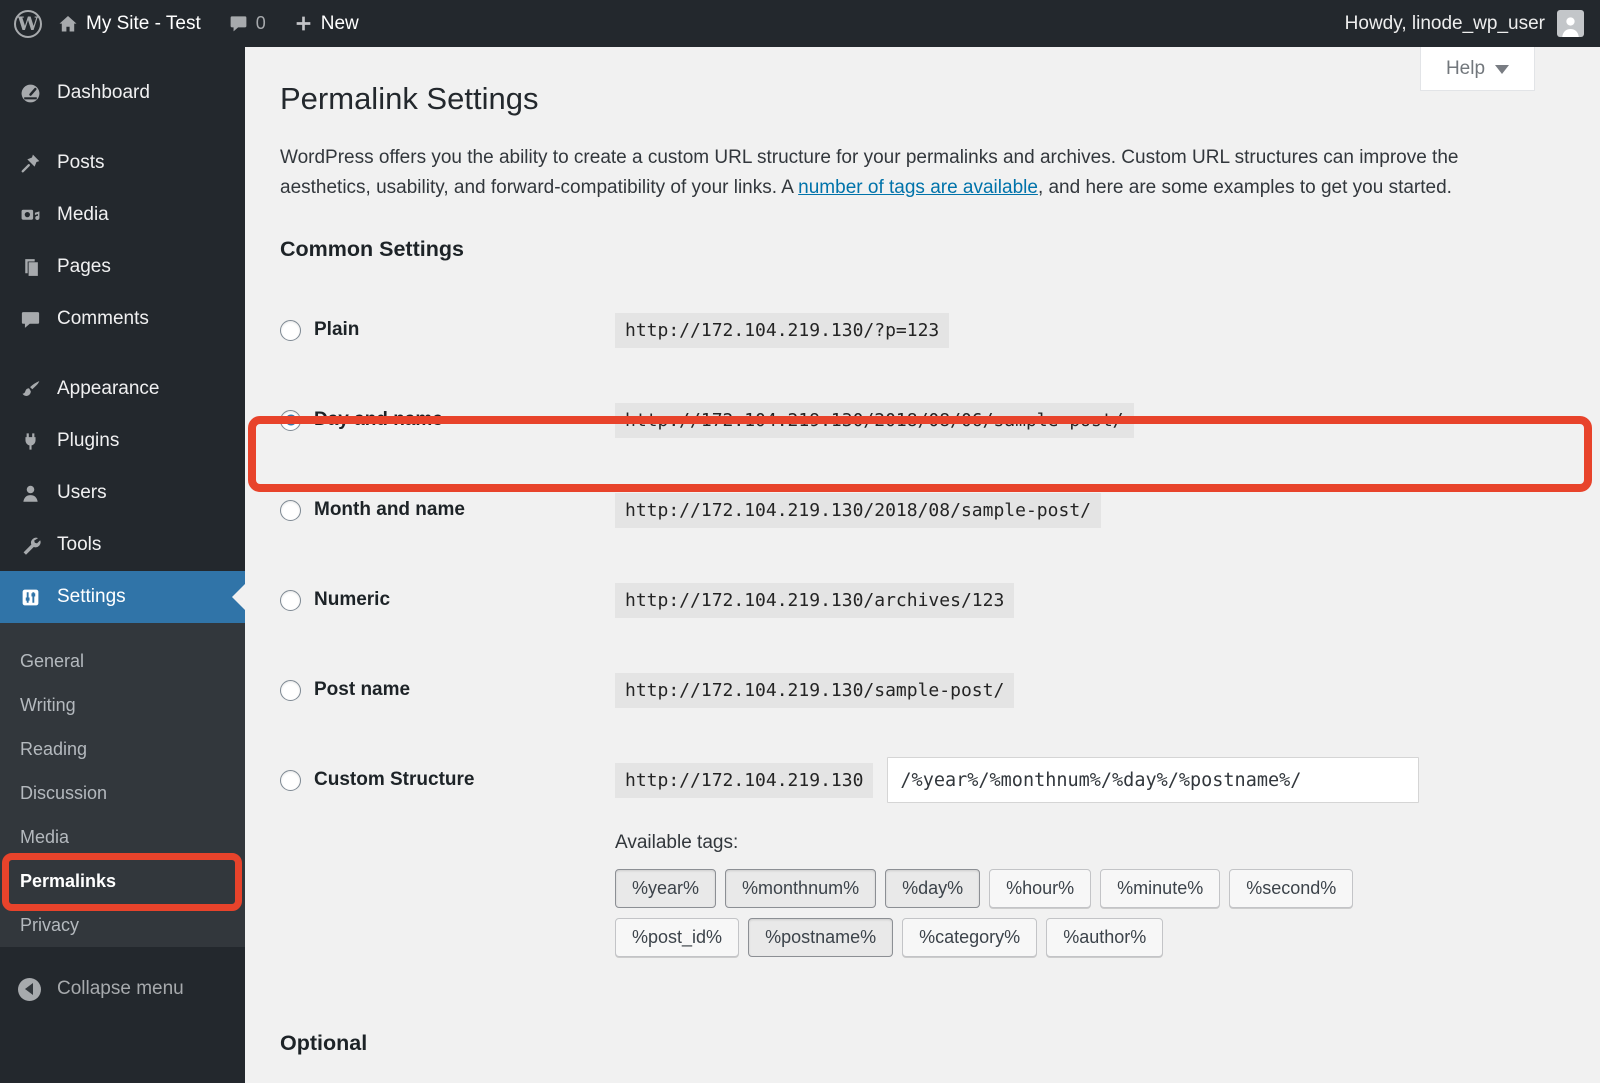 The image size is (1600, 1083). Describe the element at coordinates (933, 888) in the screenshot. I see `tag-button-day: %day%` at that location.